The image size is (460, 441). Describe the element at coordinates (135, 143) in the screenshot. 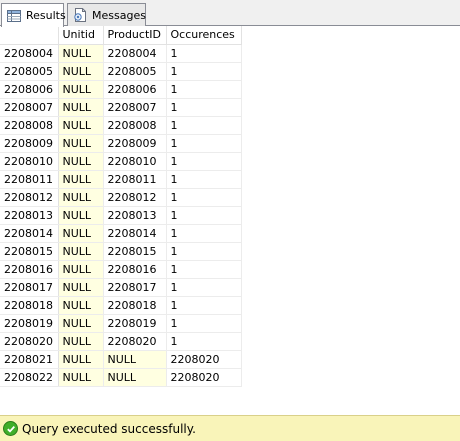

I see `table-cell: 2208009` at that location.